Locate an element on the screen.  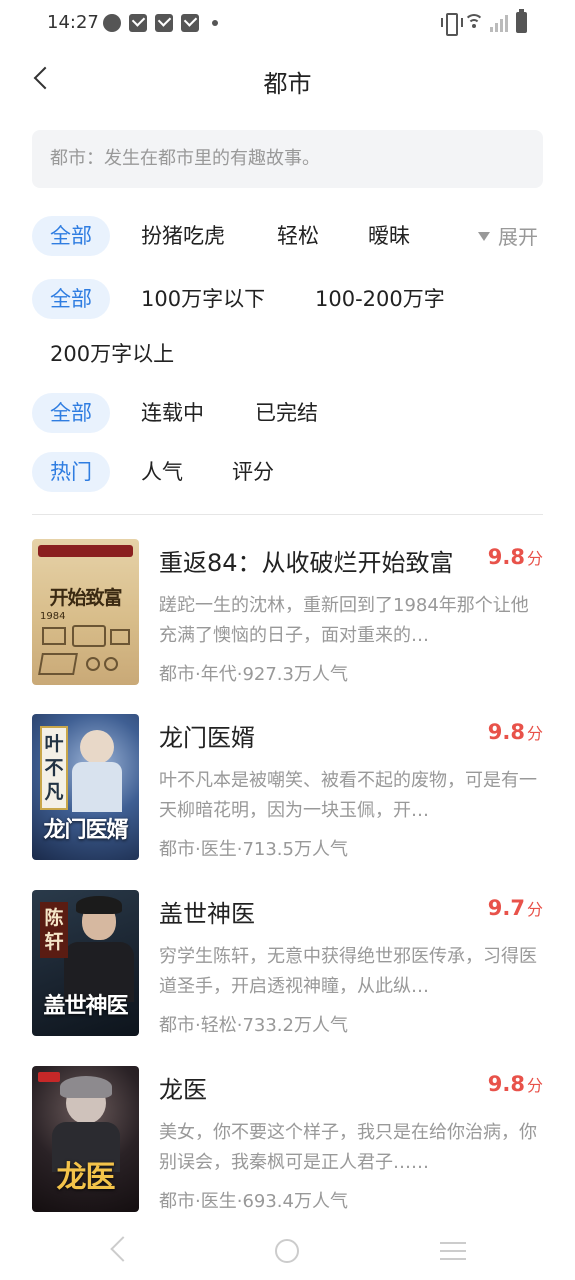
clock-app-icon is located at coordinates (112, 23).